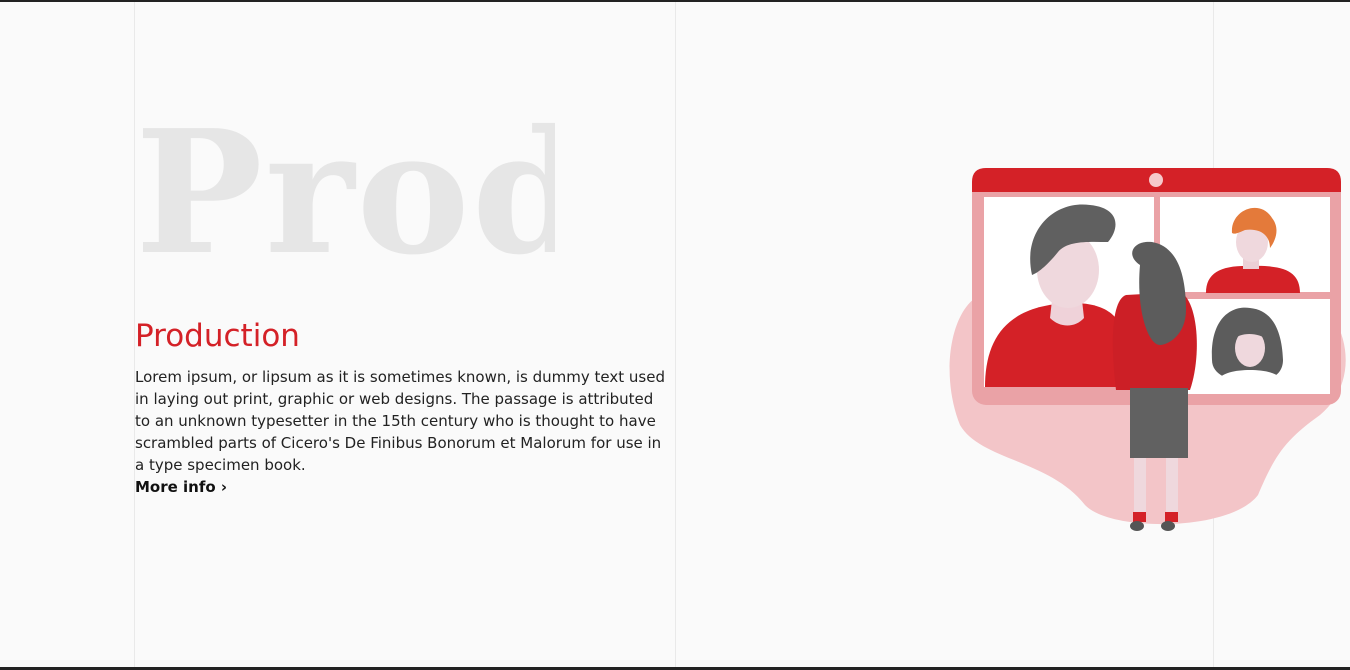 Image resolution: width=1350 pixels, height=670 pixels. Describe the element at coordinates (345, 193) in the screenshot. I see `background-word: Prod` at that location.